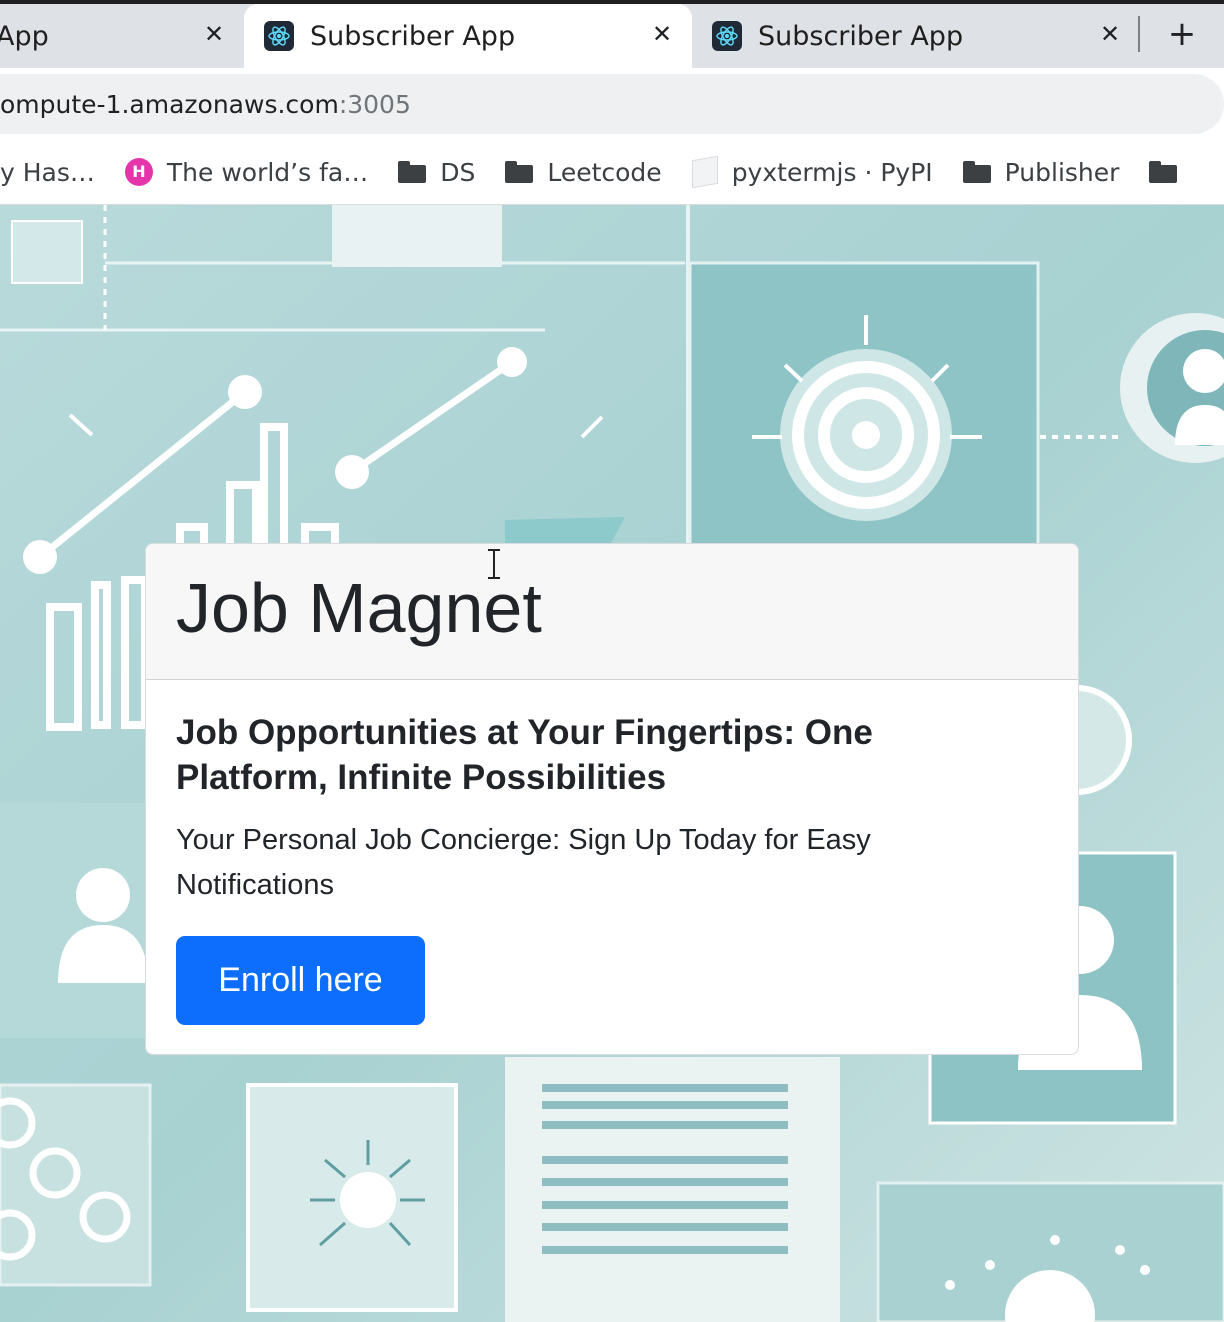 This screenshot has height=1322, width=1224. I want to click on tab-subscriber-app-active: Subscriber App ✕, so click(468, 36).